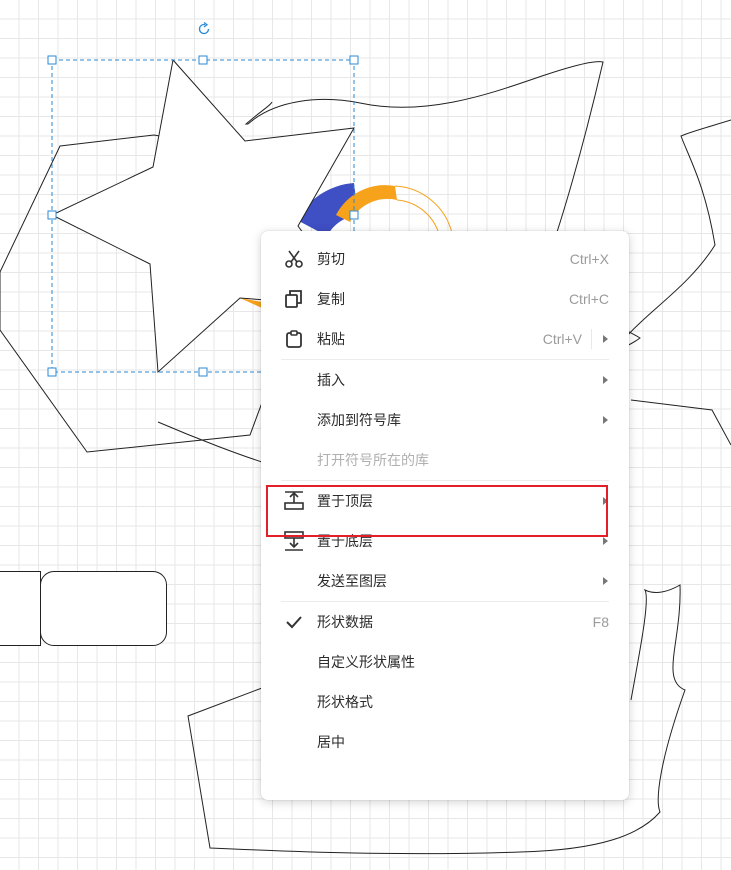 The width and height of the screenshot is (731, 870). What do you see at coordinates (445, 541) in the screenshot?
I see `menu-item-send-to-back: 置于底层` at bounding box center [445, 541].